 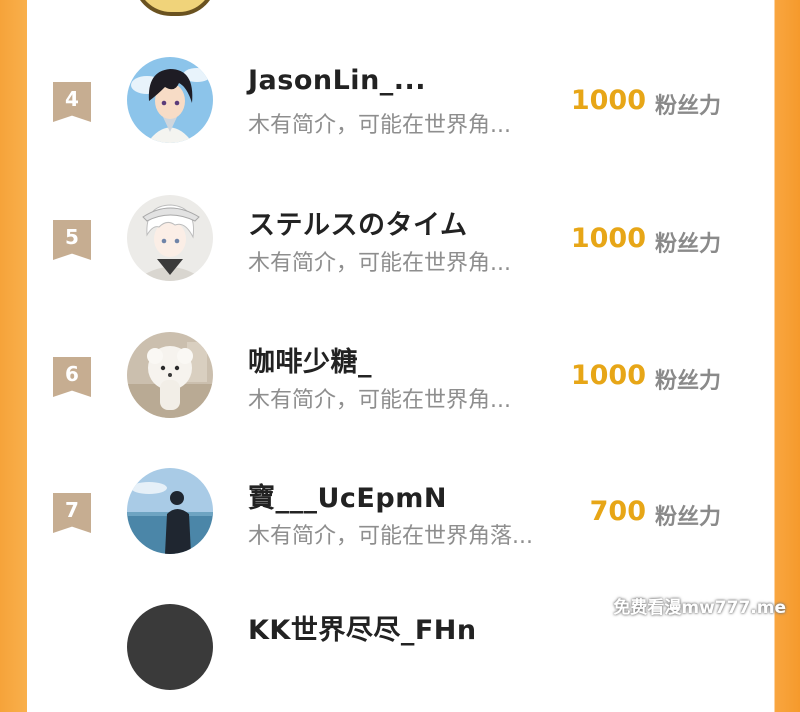 What do you see at coordinates (347, 495) in the screenshot?
I see `user-name: 寶___UcEpmN` at bounding box center [347, 495].